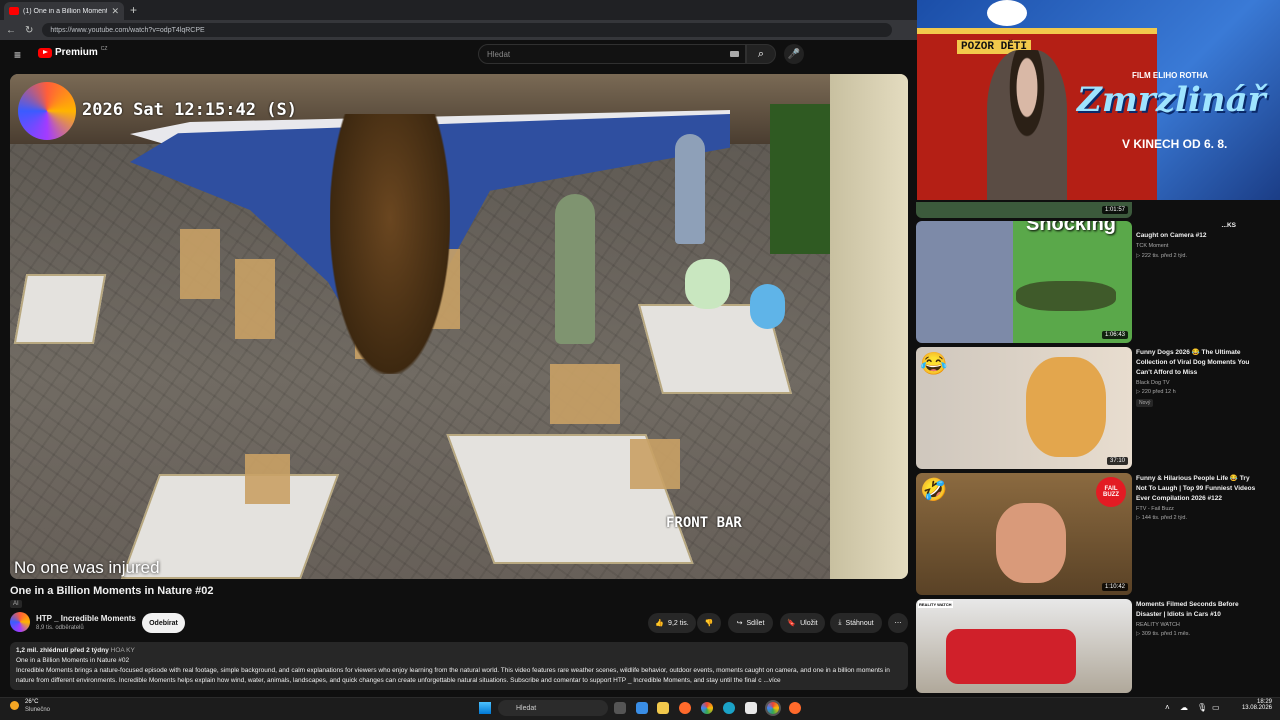 The image size is (1280, 720). I want to click on recommendation-meta: ▷ 309 tis. před 1 měs., so click(1163, 634).